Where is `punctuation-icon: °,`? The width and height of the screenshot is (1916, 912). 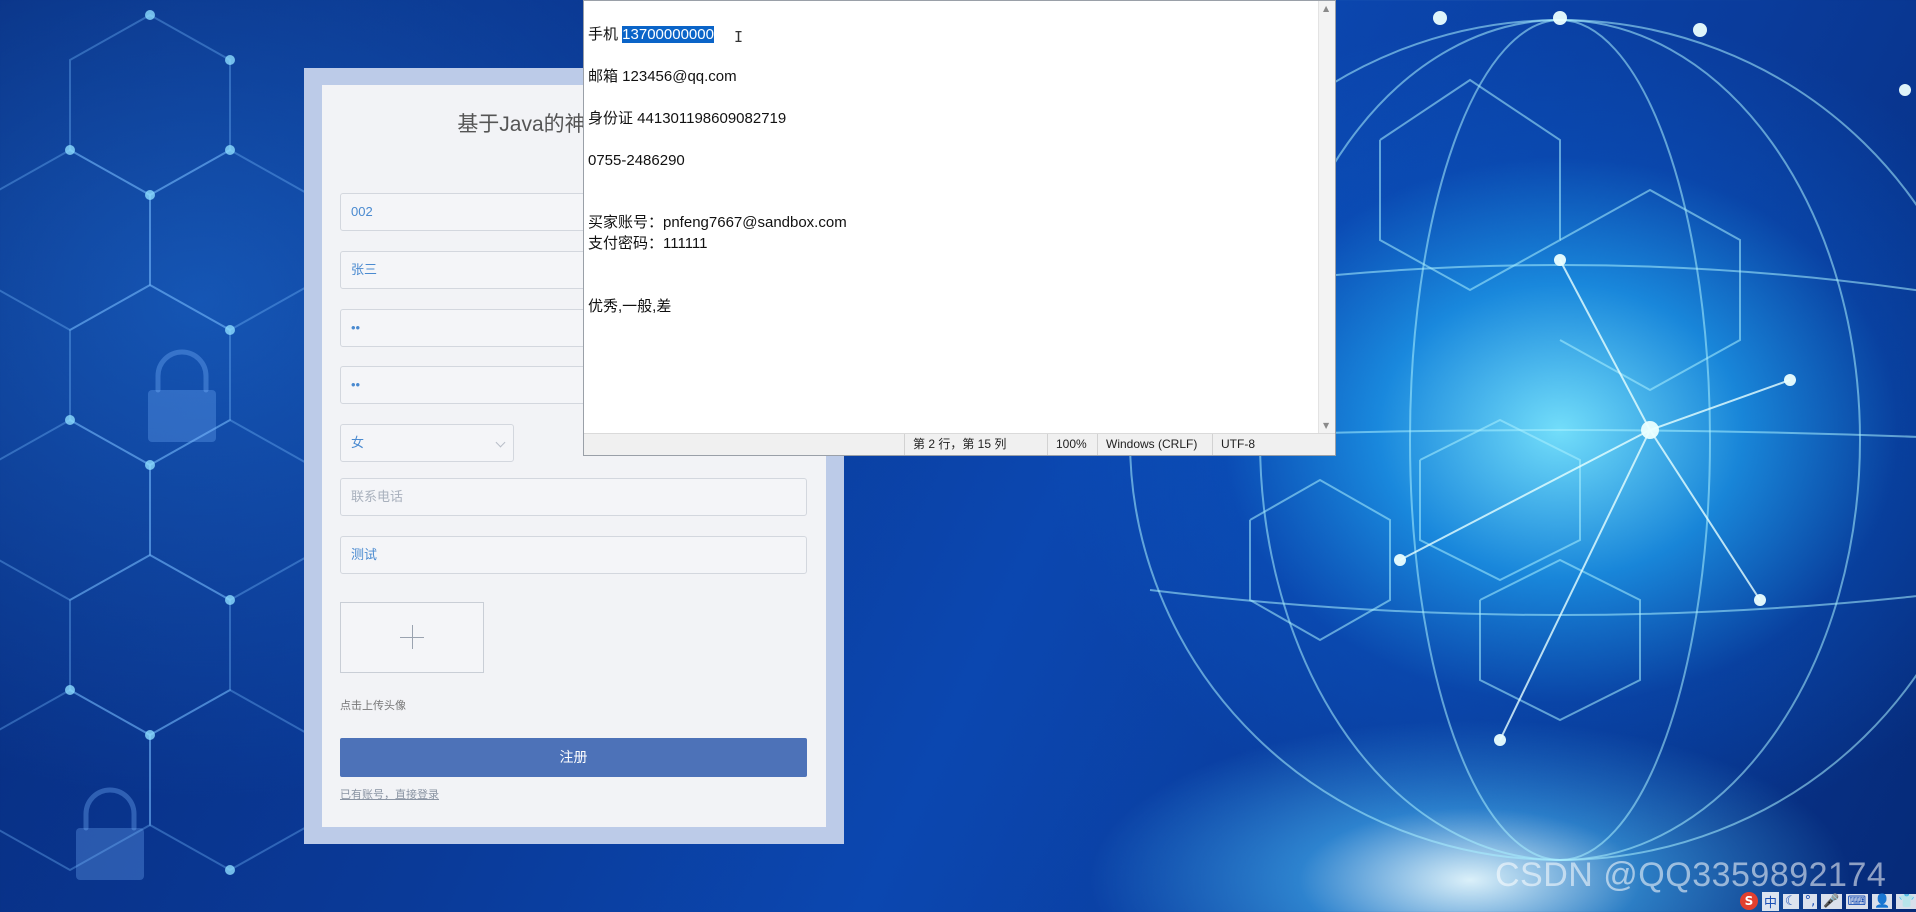 punctuation-icon: °, is located at coordinates (1810, 901).